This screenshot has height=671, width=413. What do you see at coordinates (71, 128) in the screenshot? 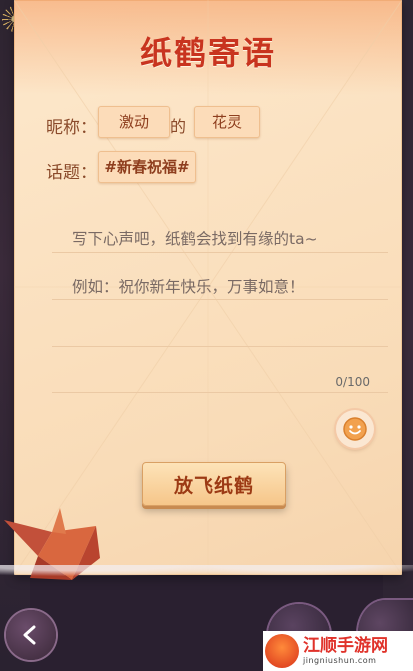
I see `nickname-label: 昵称：` at bounding box center [71, 128].